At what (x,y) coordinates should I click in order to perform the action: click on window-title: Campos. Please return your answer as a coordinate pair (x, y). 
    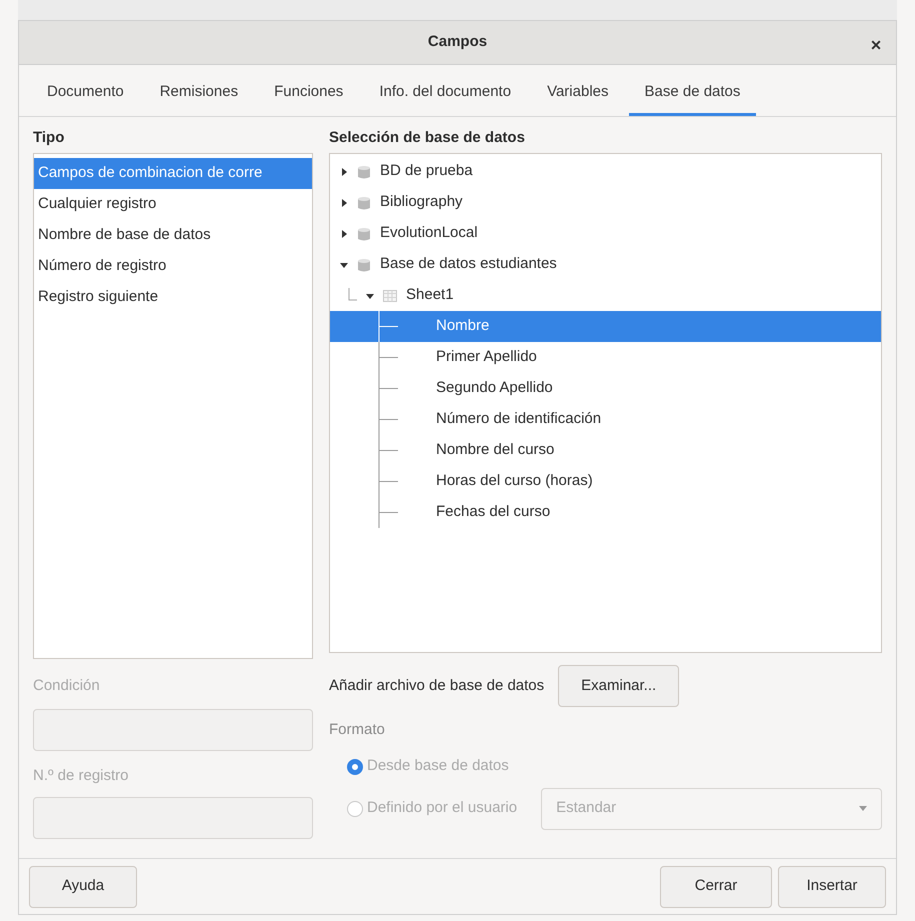
    Looking at the image, I should click on (458, 42).